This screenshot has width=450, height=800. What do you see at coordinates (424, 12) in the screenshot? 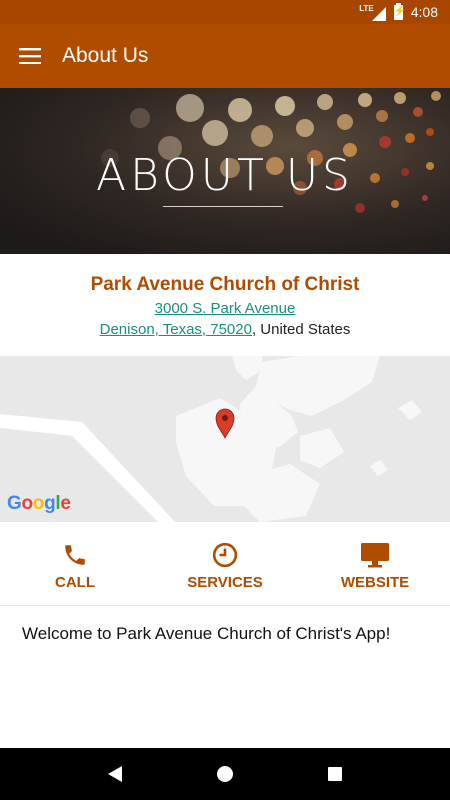
I see `status-time: 4:08` at bounding box center [424, 12].